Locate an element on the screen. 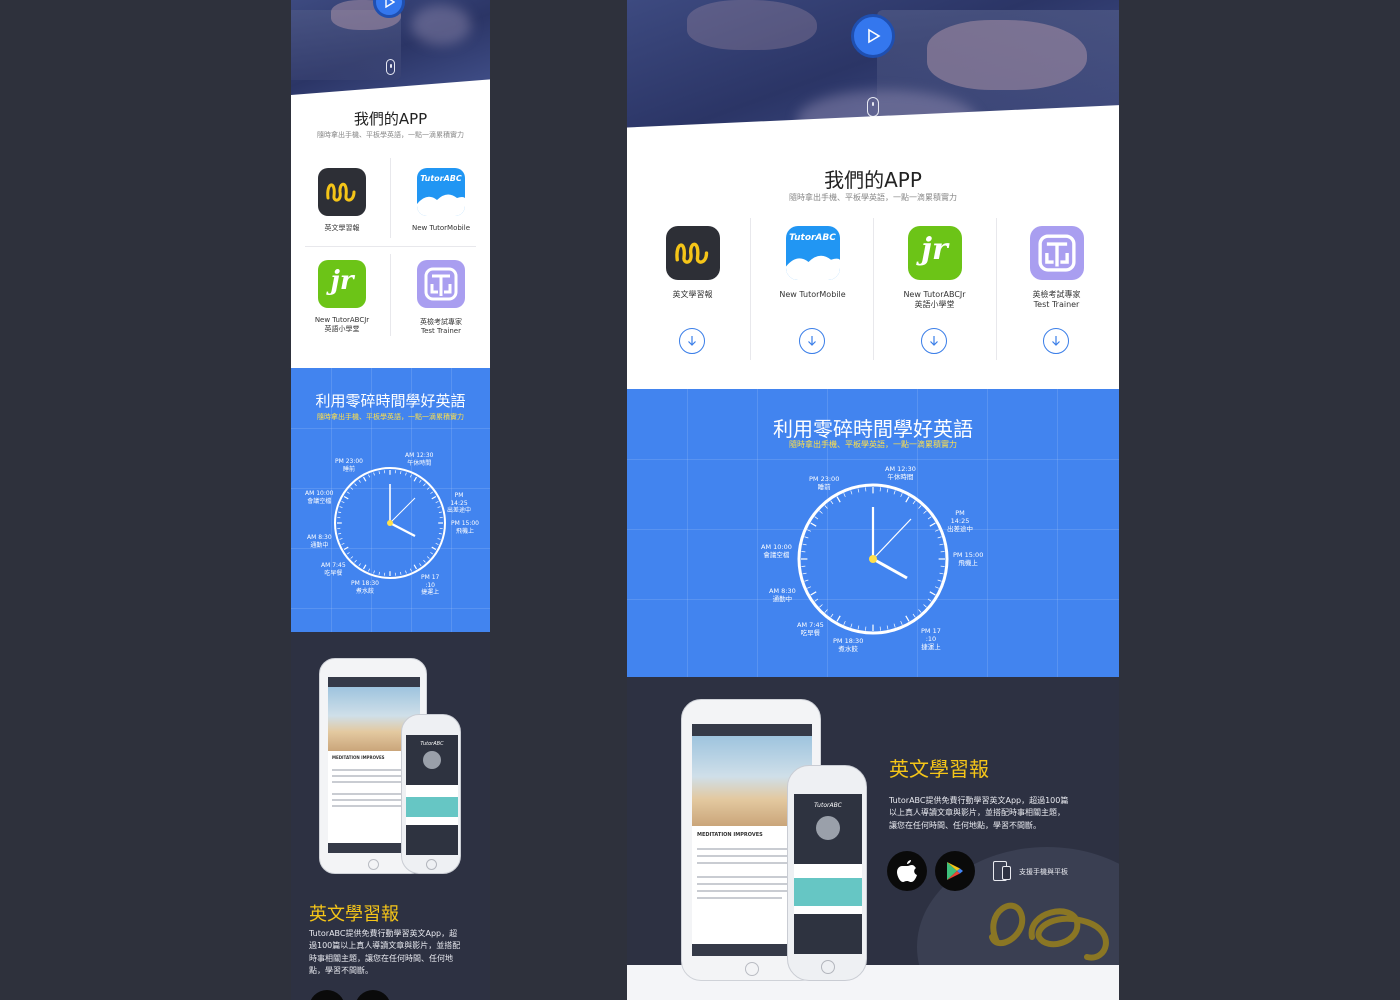 Image resolution: width=1400 pixels, height=1000 pixels. label-pm1710: PM 17:10 捷運上 is located at coordinates (931, 639).